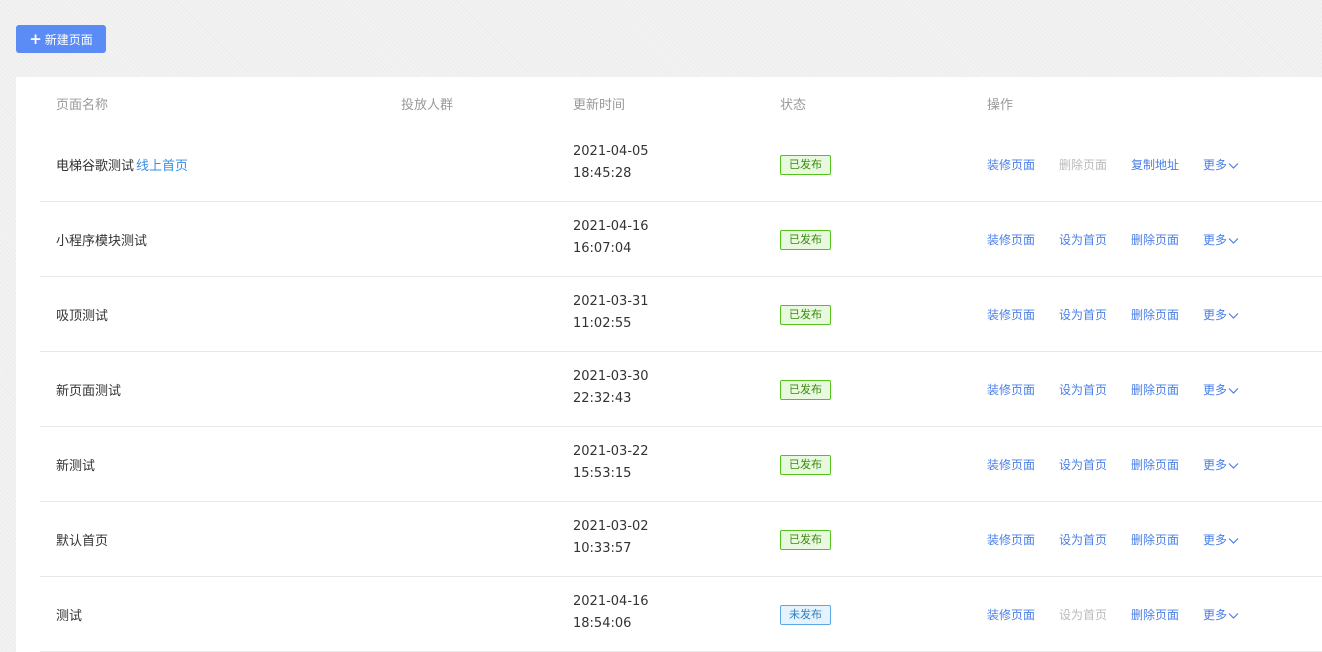  What do you see at coordinates (35, 38) in the screenshot?
I see `plus-icon: +` at bounding box center [35, 38].